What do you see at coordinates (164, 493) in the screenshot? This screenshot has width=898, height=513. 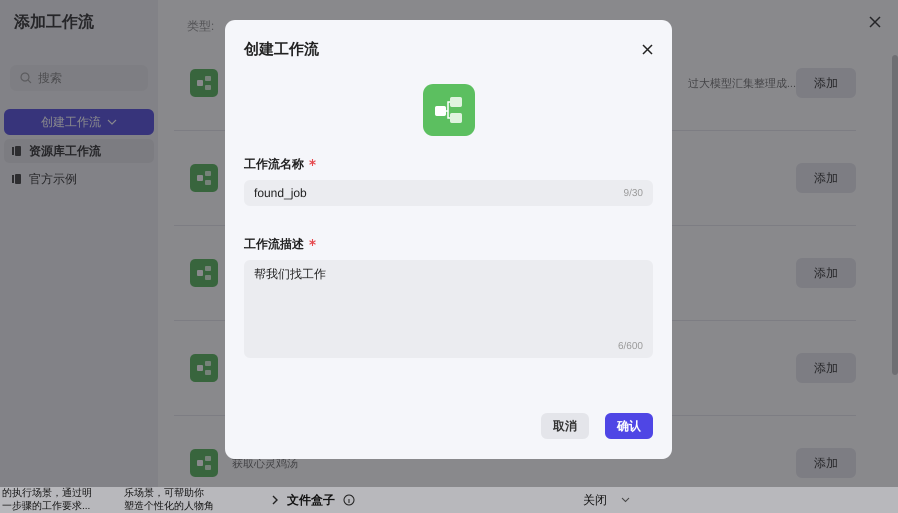 I see `description-text: 乐场景，可帮助你` at bounding box center [164, 493].